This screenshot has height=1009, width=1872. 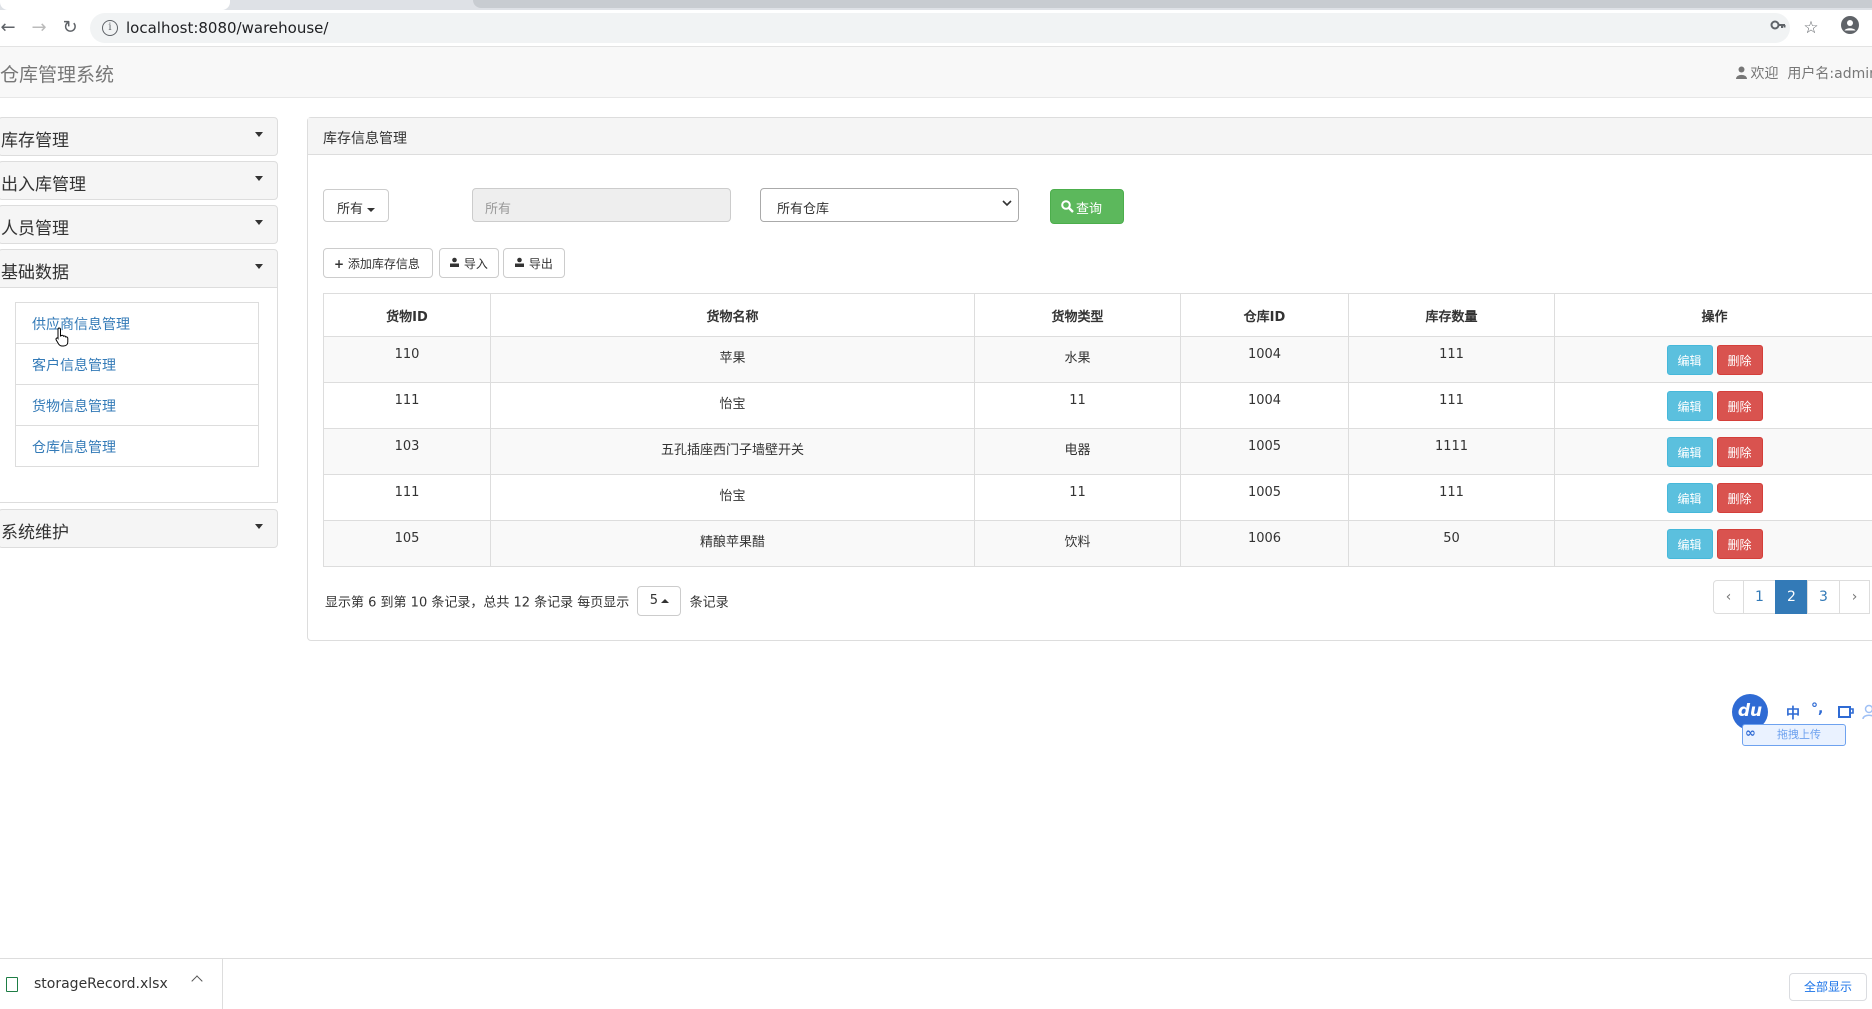 I want to click on page-prev-button: ‹, so click(x=1728, y=597).